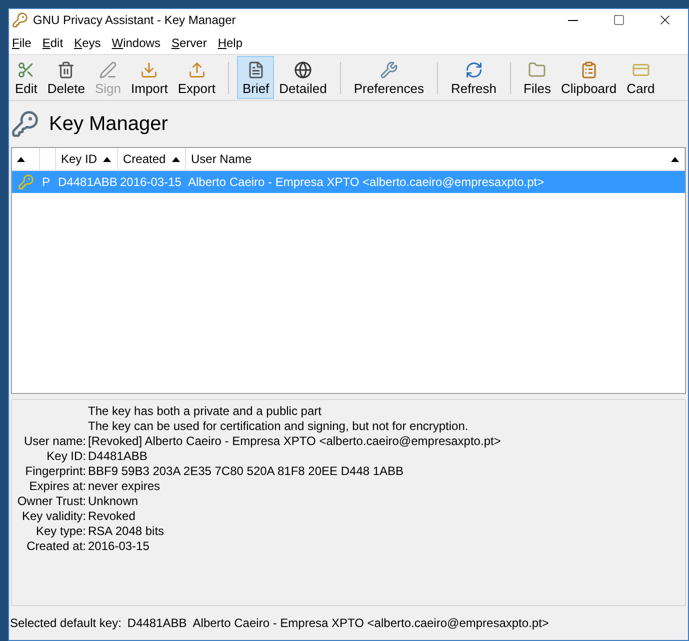 The width and height of the screenshot is (689, 641). Describe the element at coordinates (87, 159) in the screenshot. I see `column-header: Key ID` at that location.